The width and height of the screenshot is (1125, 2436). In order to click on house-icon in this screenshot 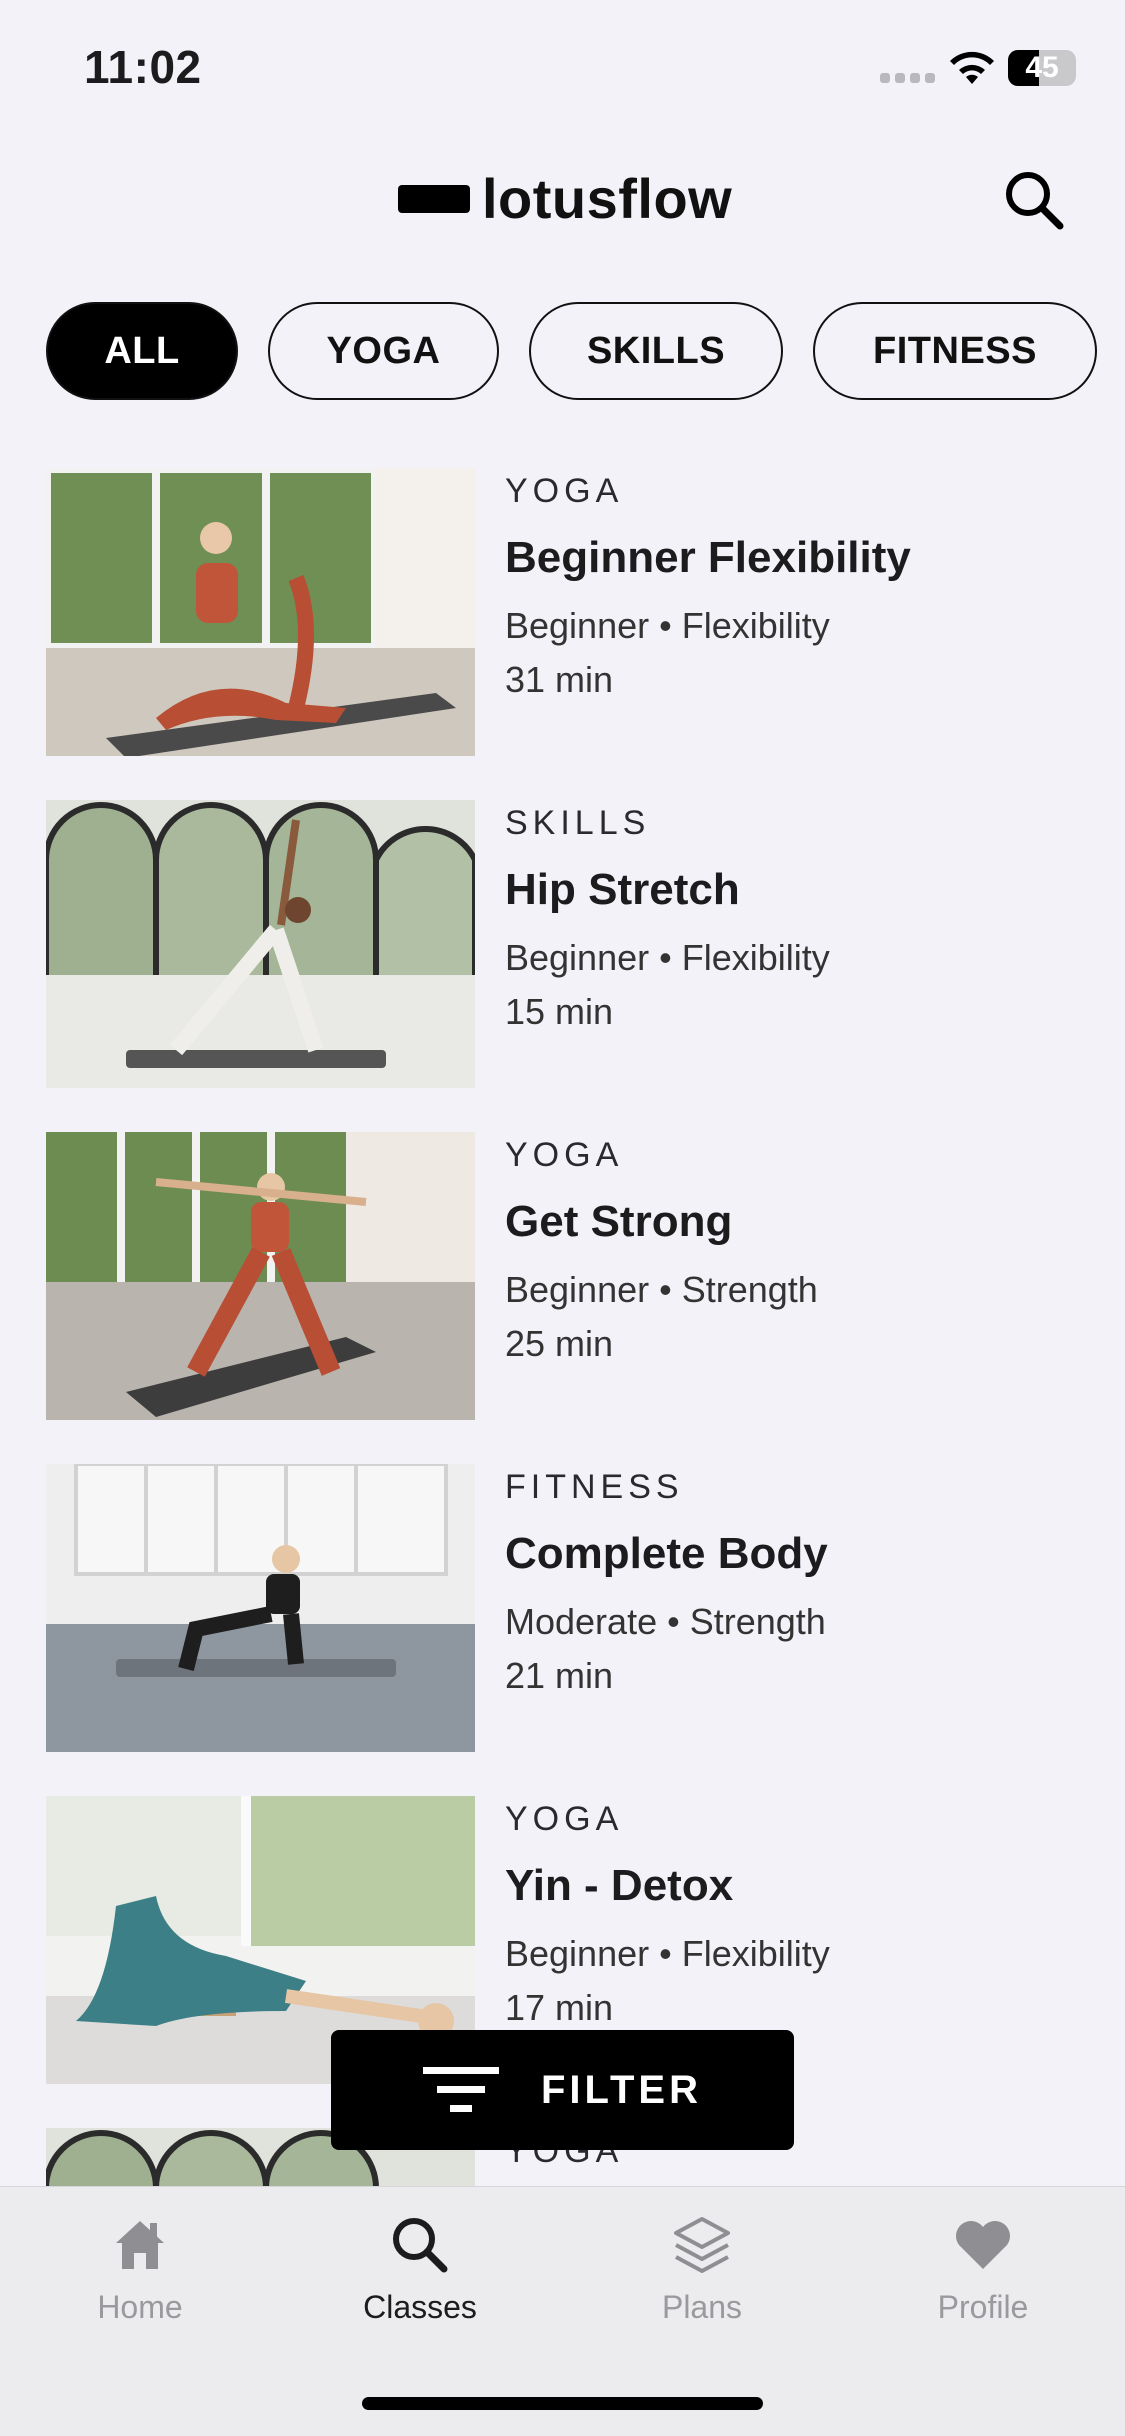, I will do `click(140, 2245)`.